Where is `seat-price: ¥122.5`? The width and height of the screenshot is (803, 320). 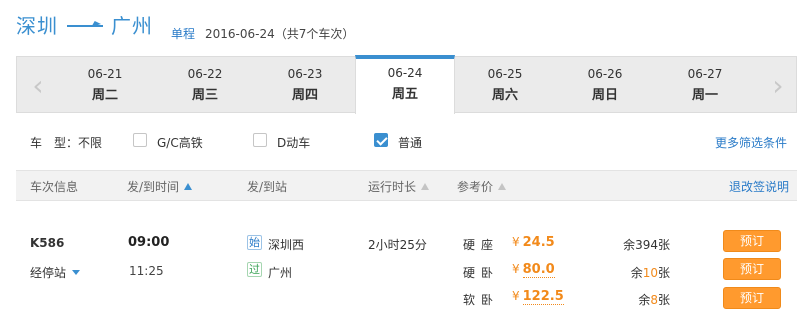 seat-price: ¥122.5 is located at coordinates (538, 297).